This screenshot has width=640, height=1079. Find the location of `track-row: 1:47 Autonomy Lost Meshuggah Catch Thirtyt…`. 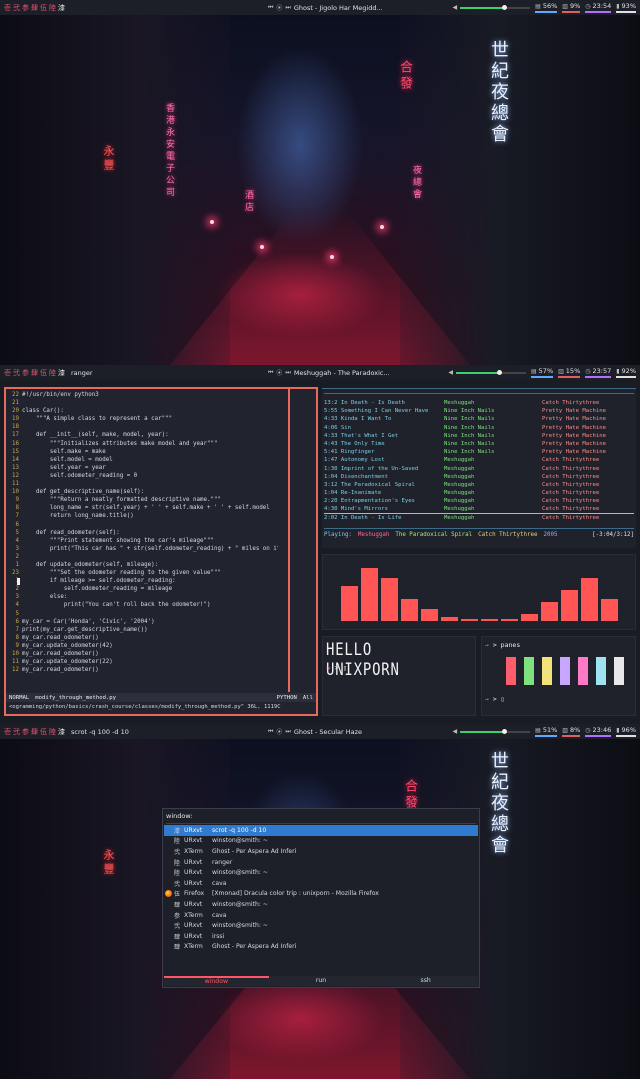

track-row: 1:47 Autonomy Lost Meshuggah Catch Thirtyt… is located at coordinates (479, 460).